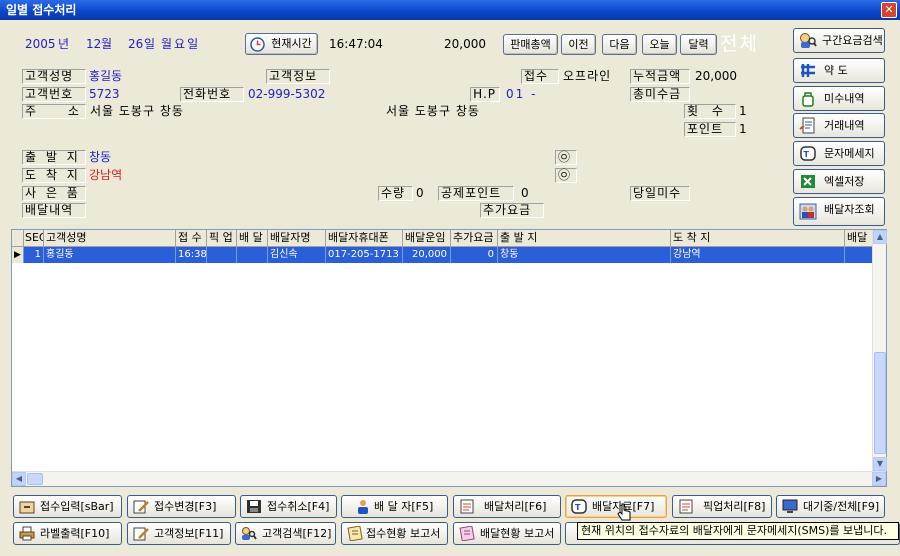  Describe the element at coordinates (110, 238) in the screenshot. I see `column-header: 고객성명` at that location.